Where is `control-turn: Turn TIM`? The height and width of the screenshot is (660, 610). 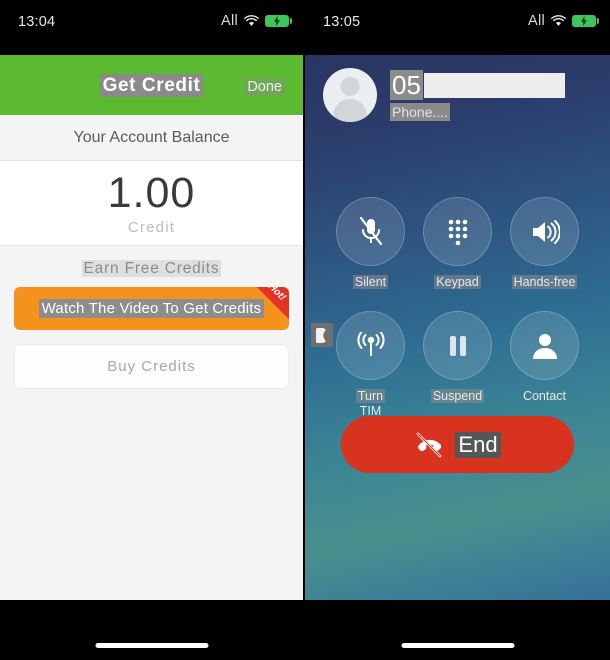 control-turn: Turn TIM is located at coordinates (362, 364).